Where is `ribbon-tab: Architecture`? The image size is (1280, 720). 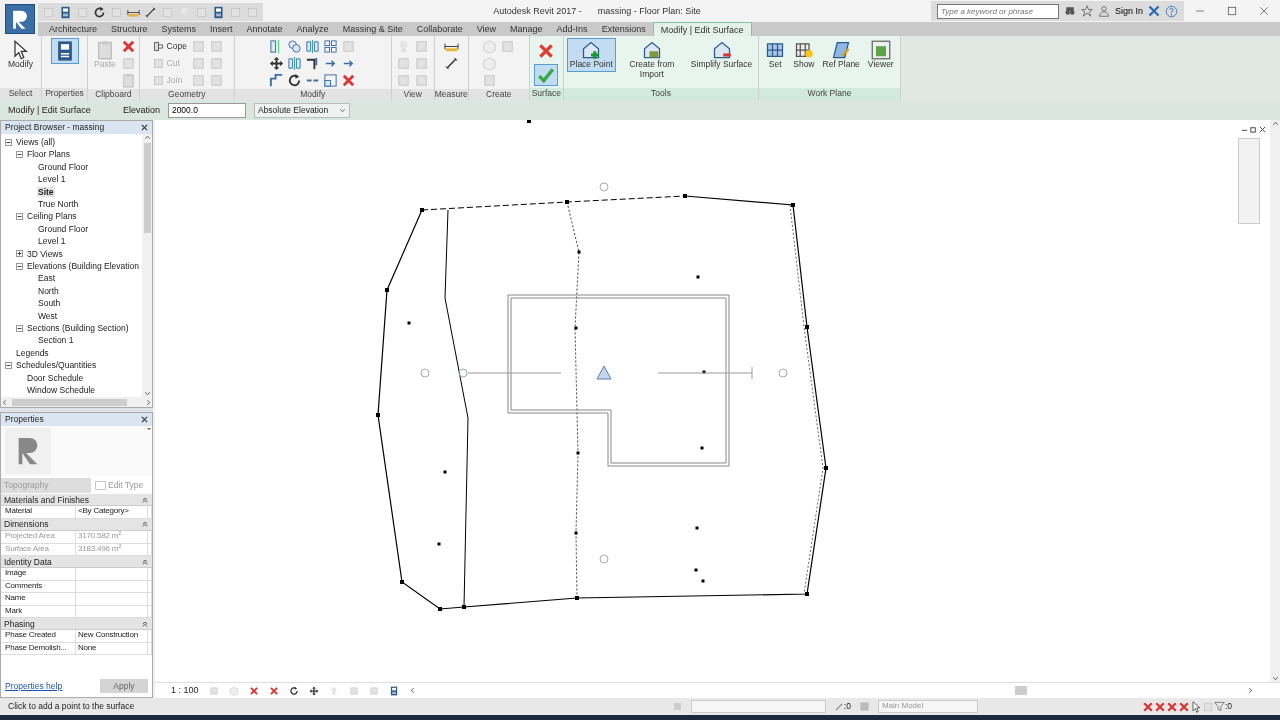 ribbon-tab: Architecture is located at coordinates (73, 29).